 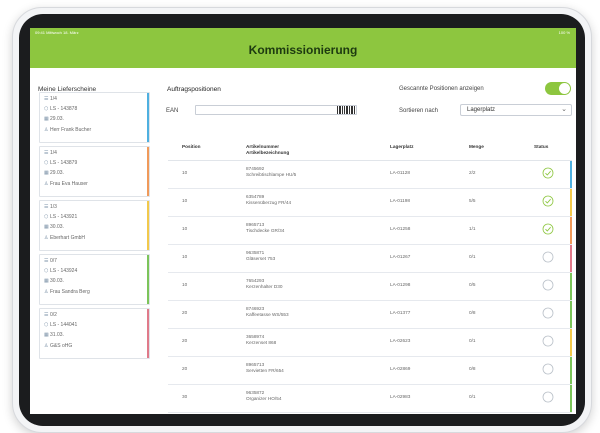 What do you see at coordinates (94, 171) in the screenshot?
I see `delivery-note-card: ☰ 1/4 ⬡ LS - 143879 ▦29.03. ♙ Frau Eva Hauser` at bounding box center [94, 171].